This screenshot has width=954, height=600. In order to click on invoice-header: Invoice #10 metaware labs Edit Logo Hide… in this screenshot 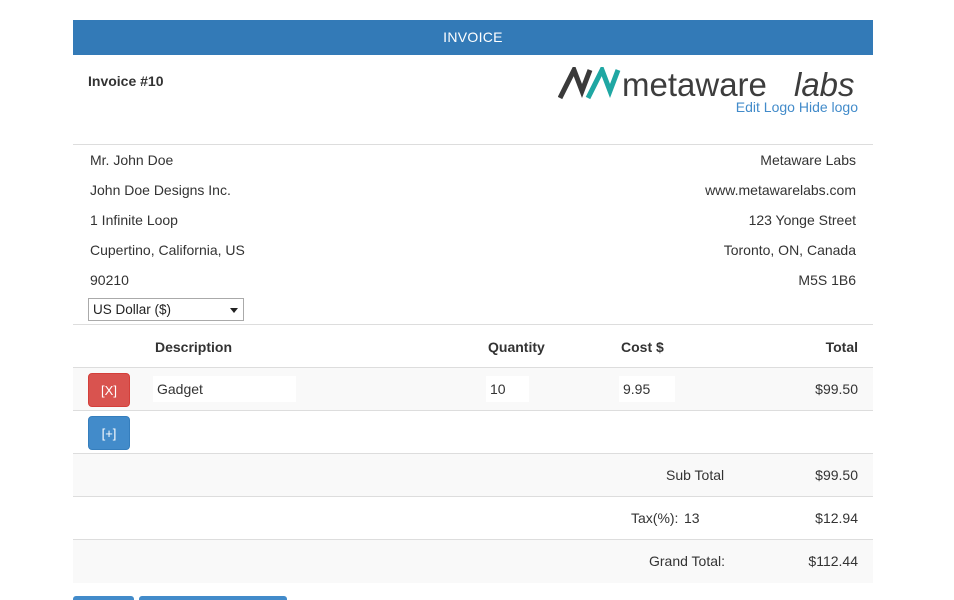, I will do `click(473, 100)`.